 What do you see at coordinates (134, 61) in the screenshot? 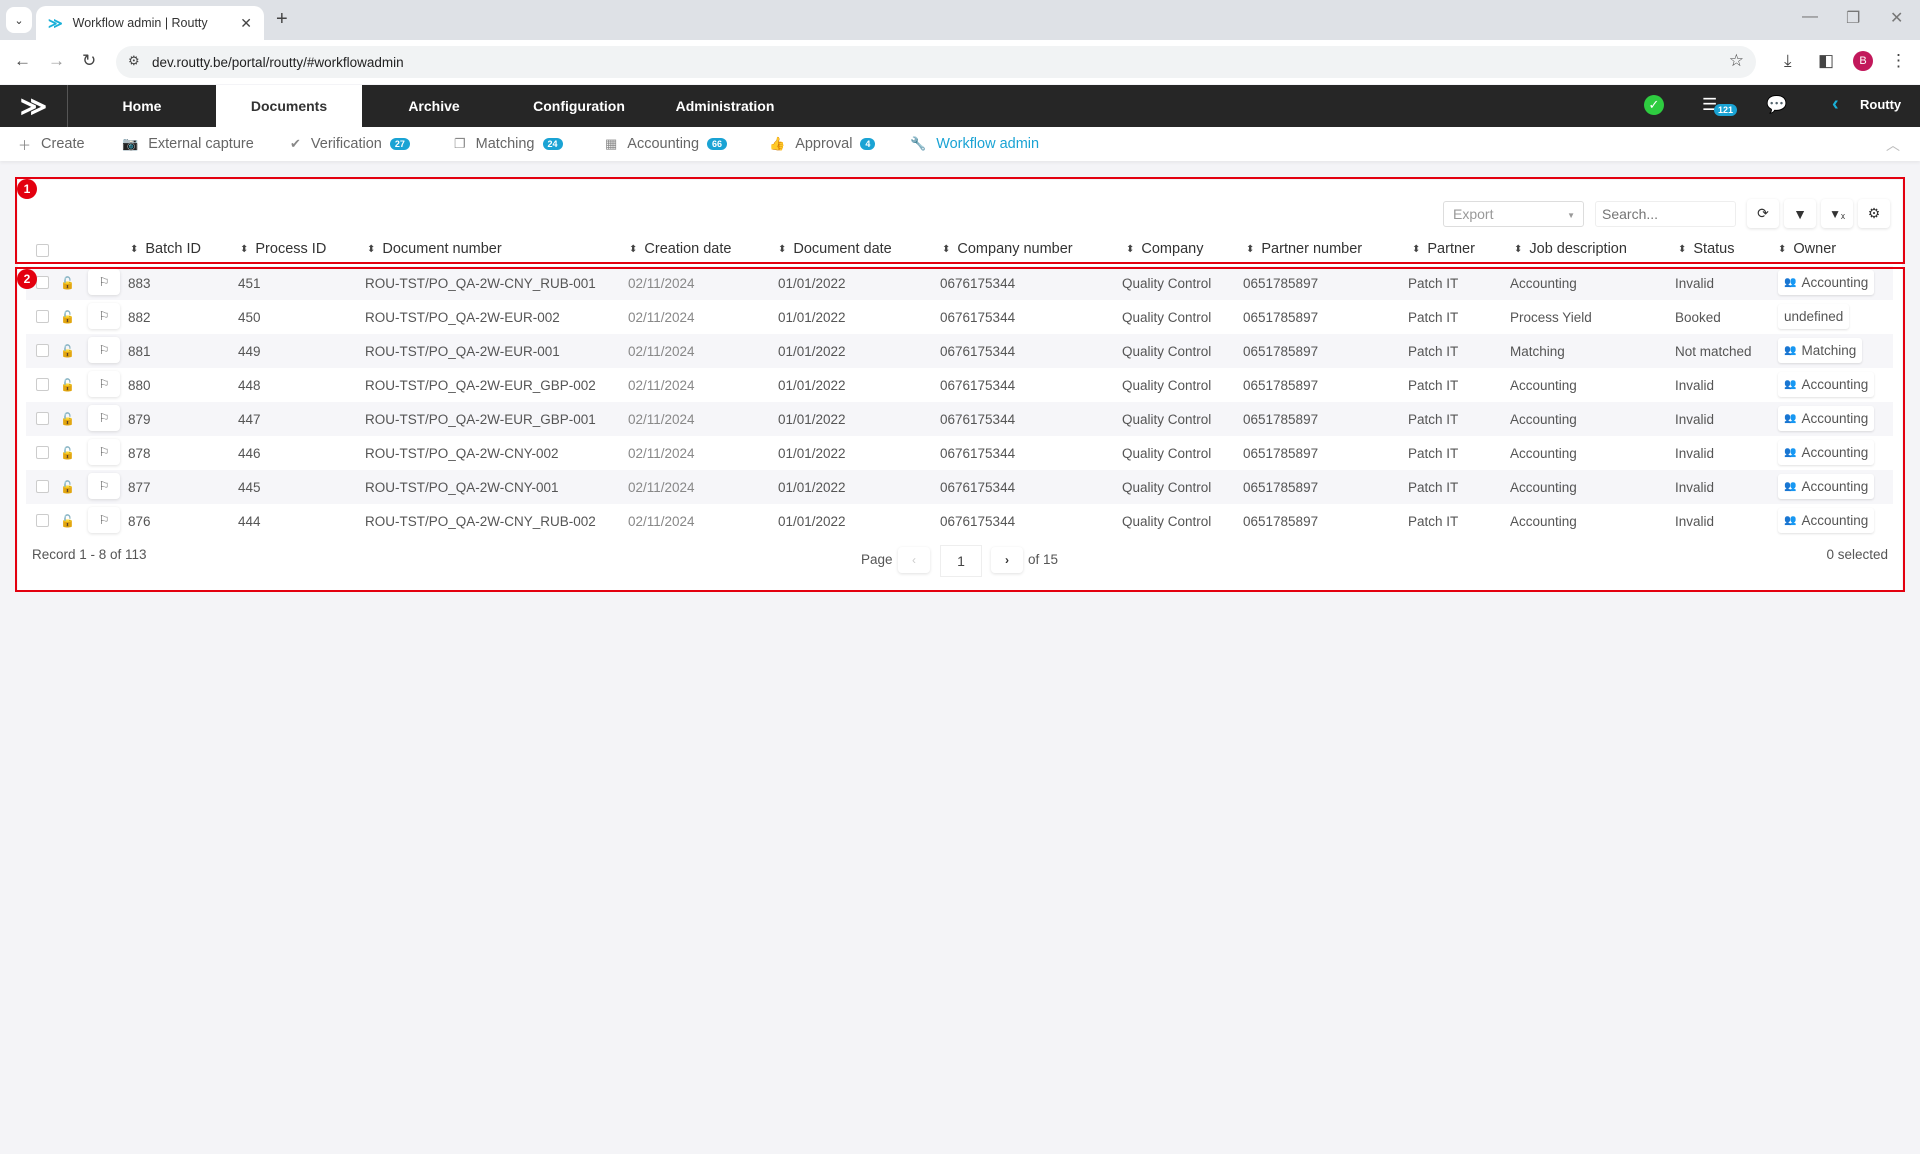
I see `site-settings-icon: ⚙` at bounding box center [134, 61].